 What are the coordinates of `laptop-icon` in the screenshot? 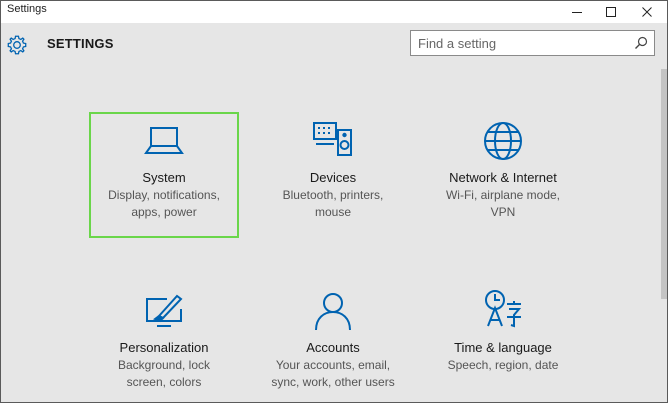 It's located at (164, 140).